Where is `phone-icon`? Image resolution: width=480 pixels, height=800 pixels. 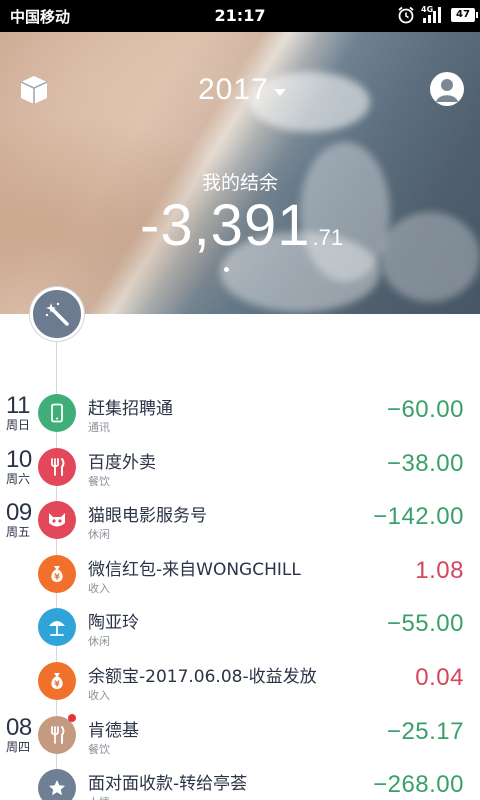 phone-icon is located at coordinates (57, 413).